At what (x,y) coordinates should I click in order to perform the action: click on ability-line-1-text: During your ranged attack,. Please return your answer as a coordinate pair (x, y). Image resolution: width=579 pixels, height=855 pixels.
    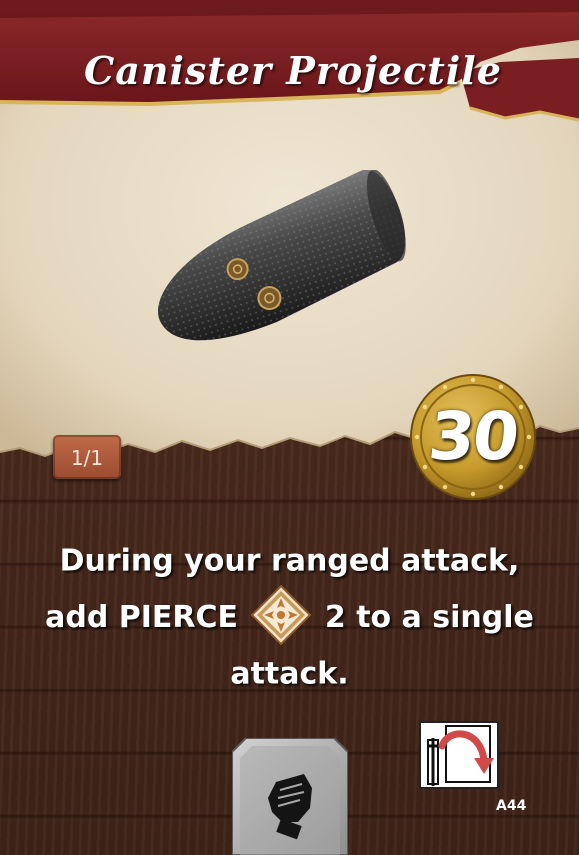
    Looking at the image, I should click on (289, 561).